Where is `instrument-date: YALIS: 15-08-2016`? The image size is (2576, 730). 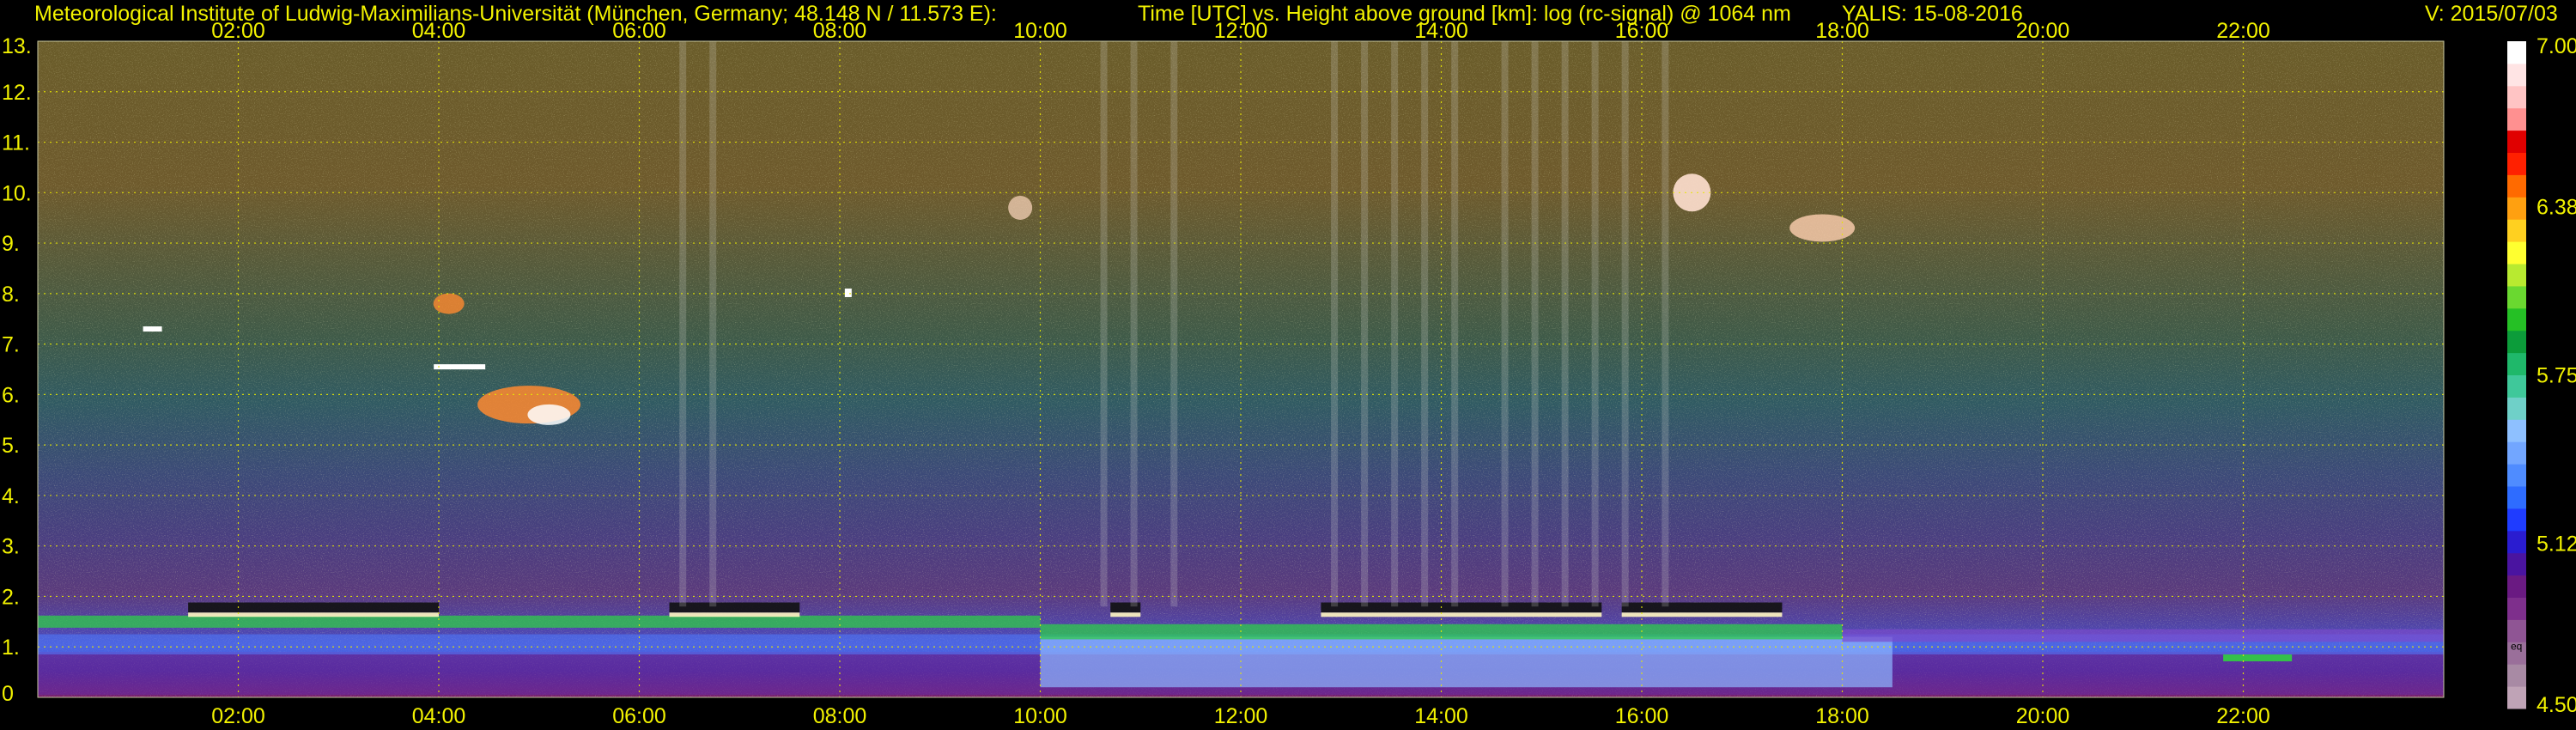 instrument-date: YALIS: 15-08-2016 is located at coordinates (1932, 14).